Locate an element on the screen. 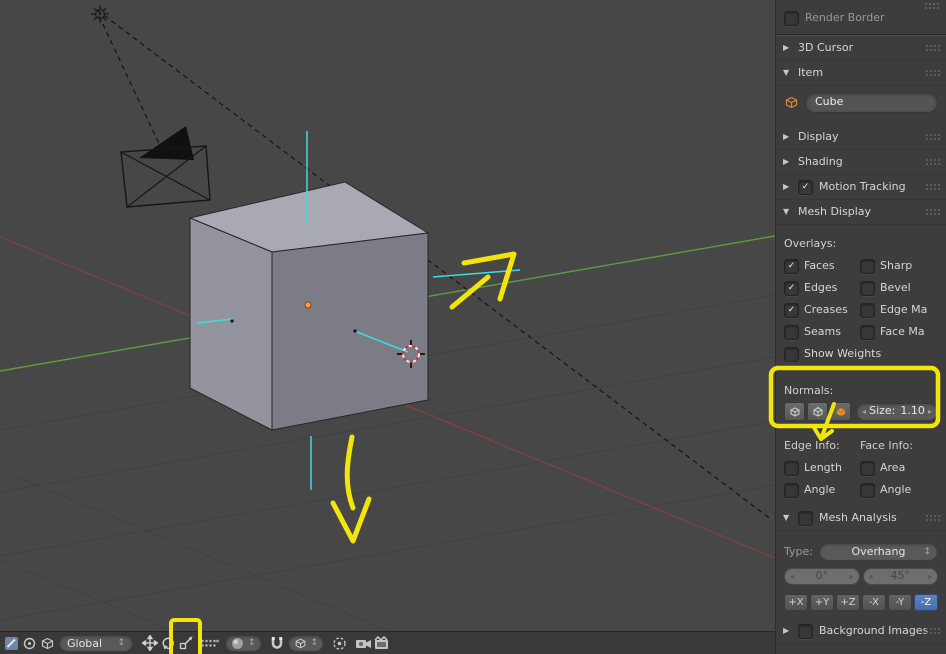  snap-magnet-button is located at coordinates (277, 643).